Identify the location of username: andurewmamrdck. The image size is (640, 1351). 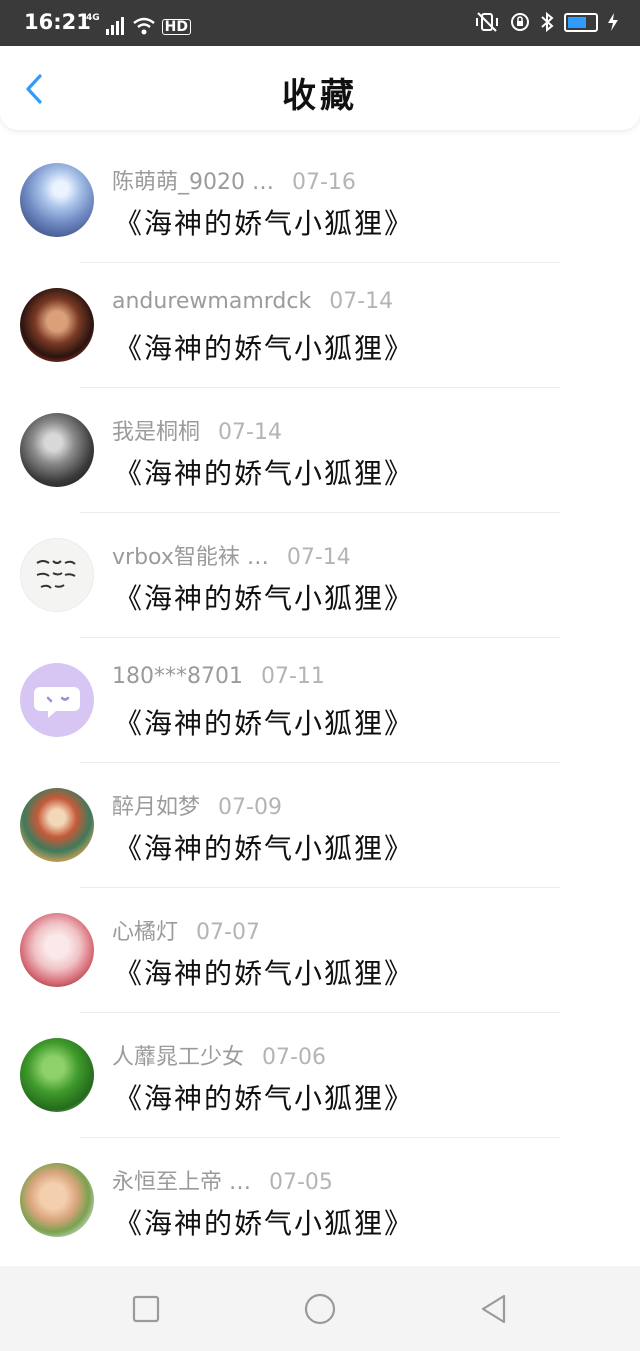
(211, 301).